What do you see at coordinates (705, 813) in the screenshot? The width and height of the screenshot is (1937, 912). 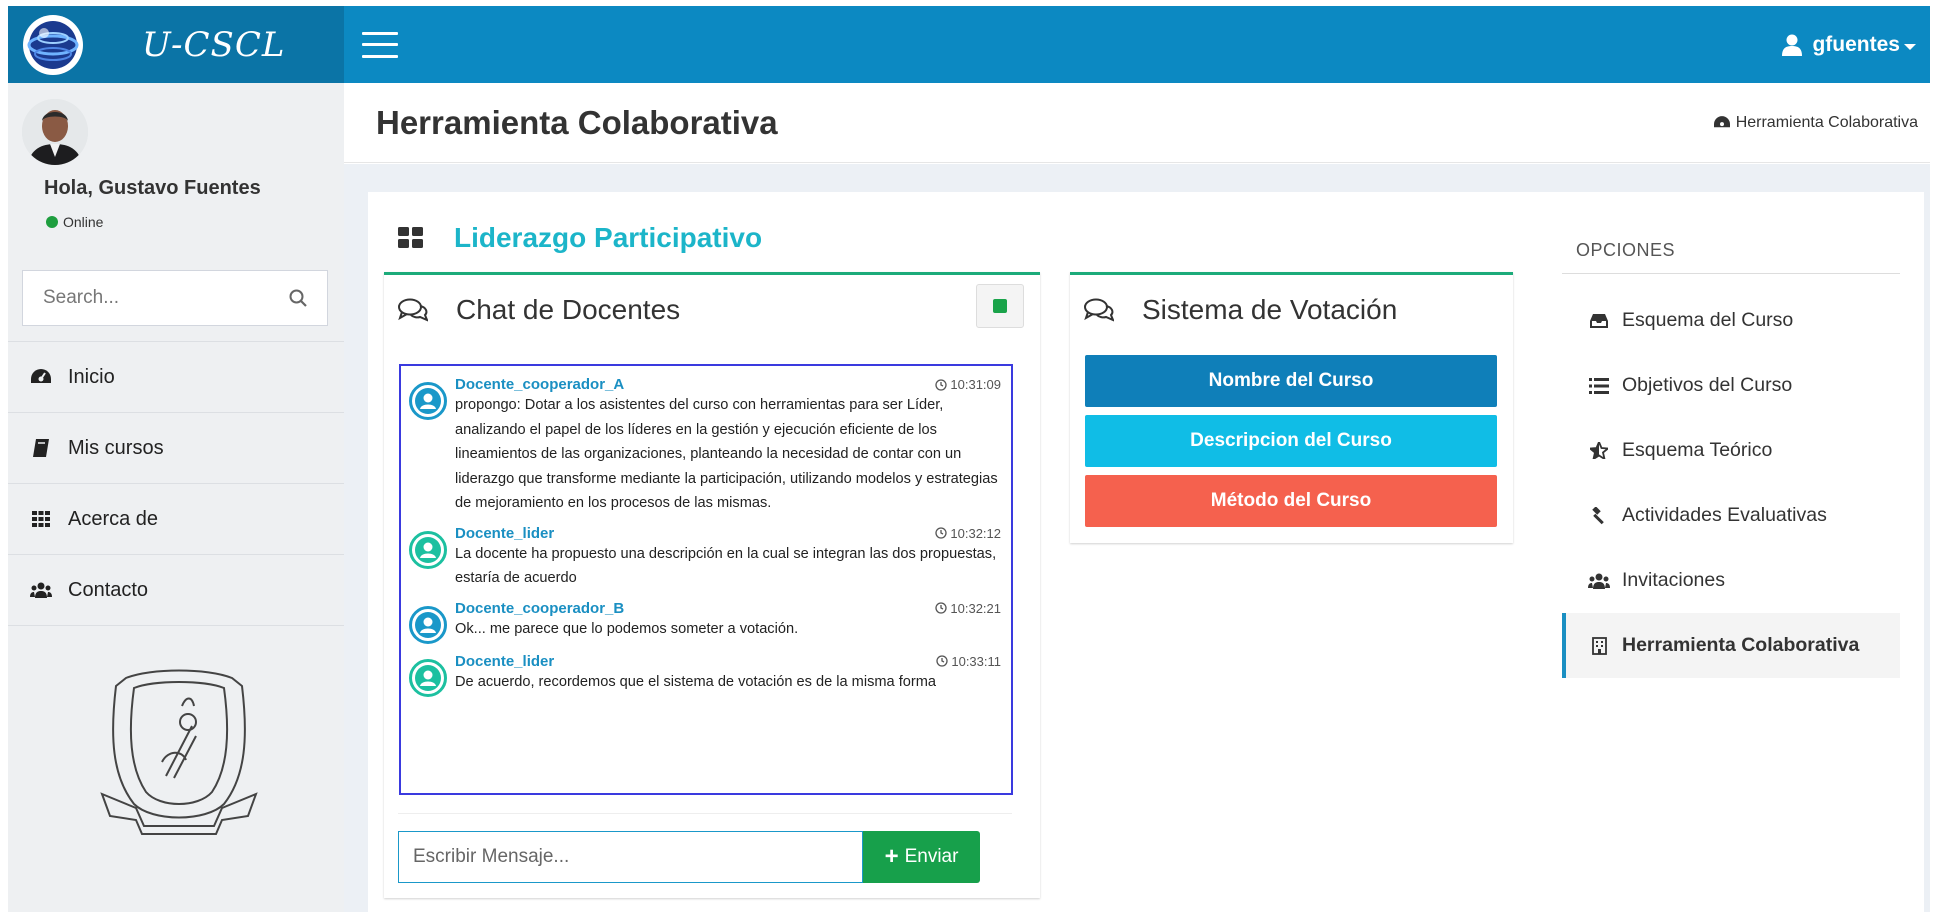 I see `chat-footer` at bounding box center [705, 813].